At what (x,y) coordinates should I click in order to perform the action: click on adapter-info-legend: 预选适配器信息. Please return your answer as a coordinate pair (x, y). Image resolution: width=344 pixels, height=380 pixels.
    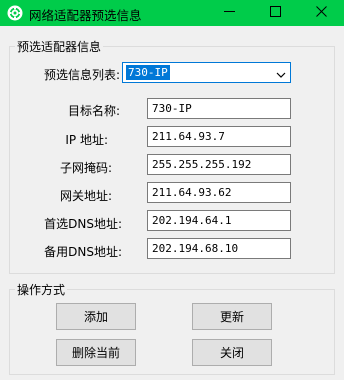
    Looking at the image, I should click on (59, 46).